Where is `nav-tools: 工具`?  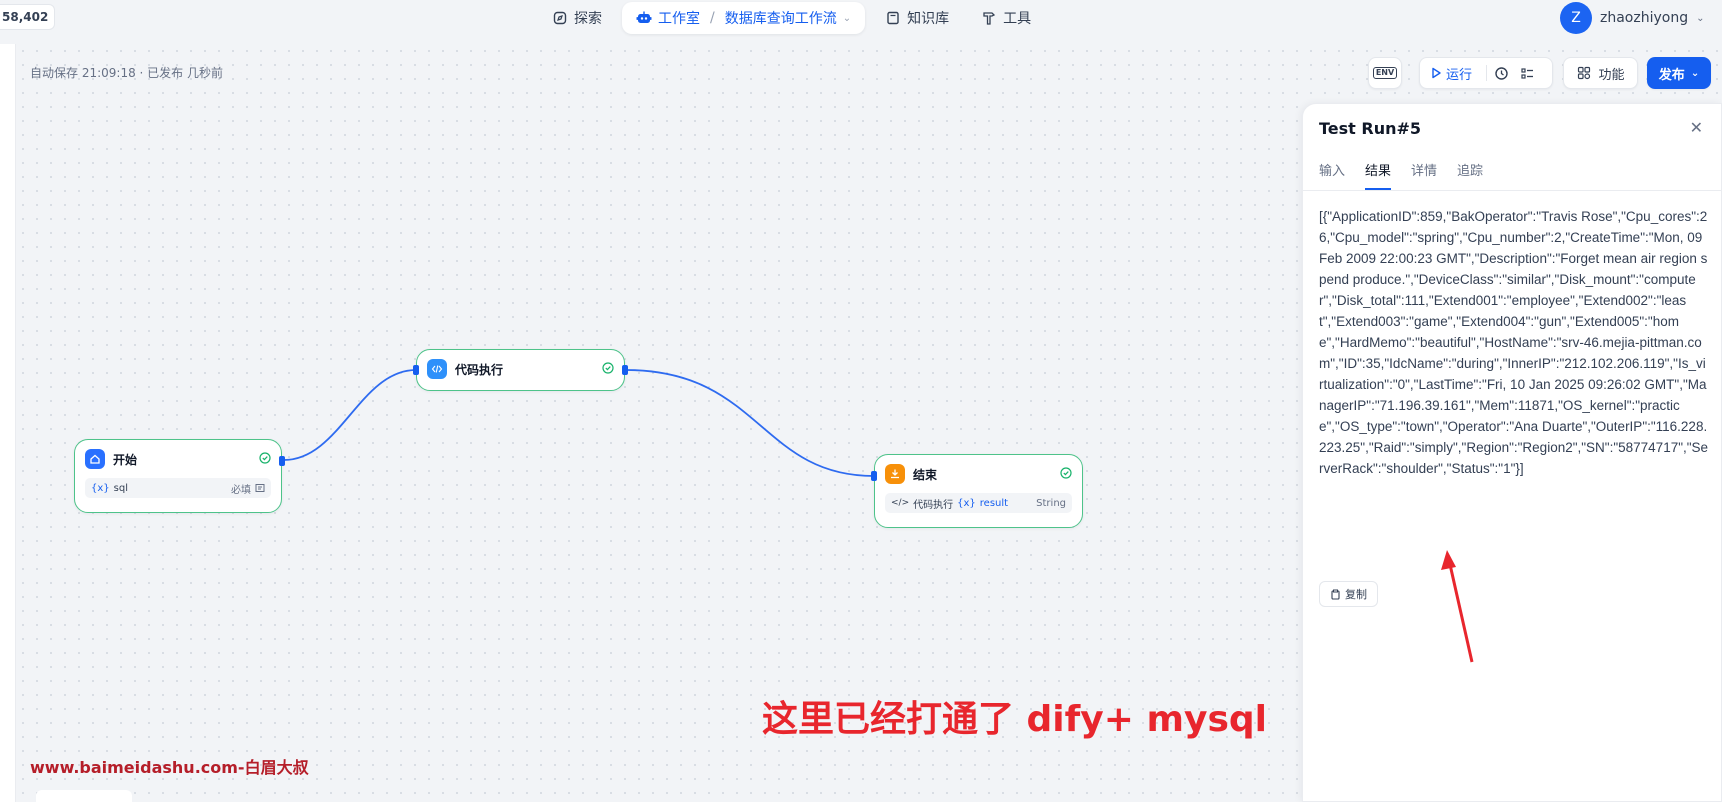
nav-tools: 工具 is located at coordinates (1006, 18).